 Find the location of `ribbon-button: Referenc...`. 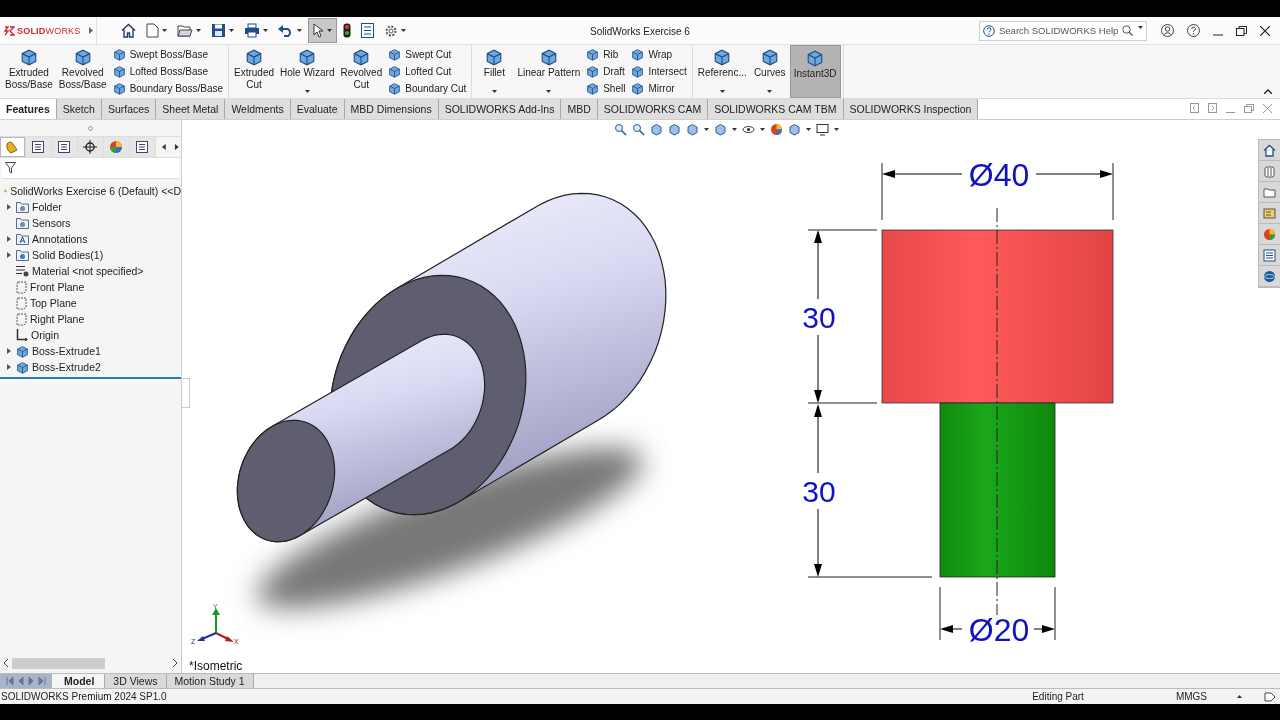

ribbon-button: Referenc... is located at coordinates (722, 71).